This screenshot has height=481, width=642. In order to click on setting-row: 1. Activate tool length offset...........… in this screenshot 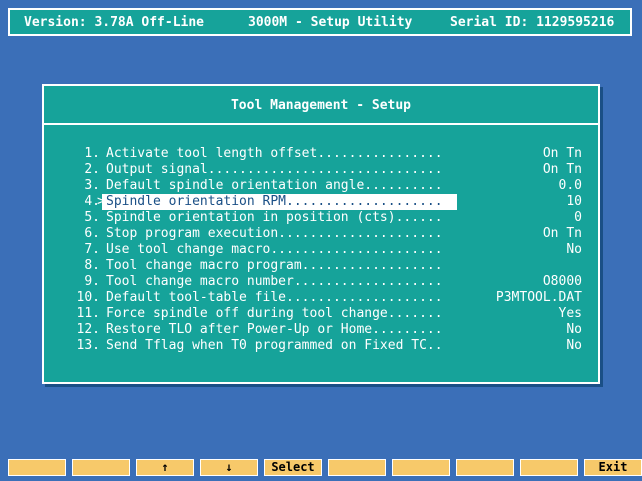, I will do `click(328, 154)`.